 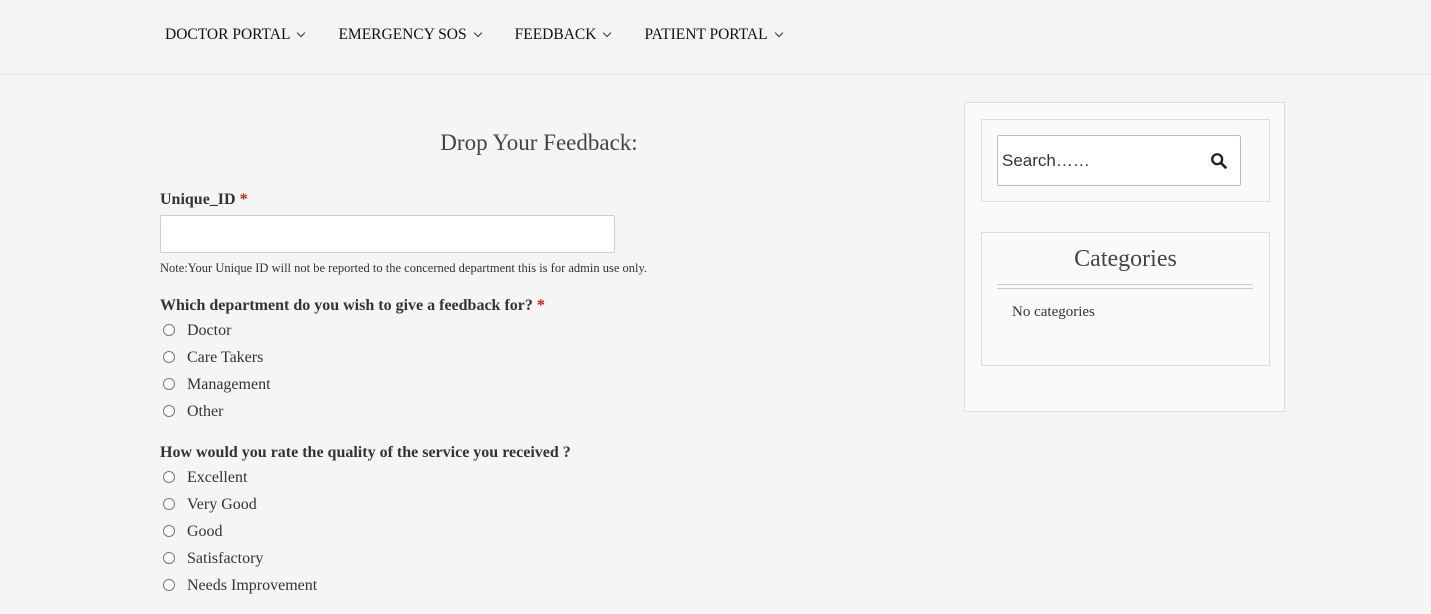 What do you see at coordinates (1219, 161) in the screenshot?
I see `search-icon` at bounding box center [1219, 161].